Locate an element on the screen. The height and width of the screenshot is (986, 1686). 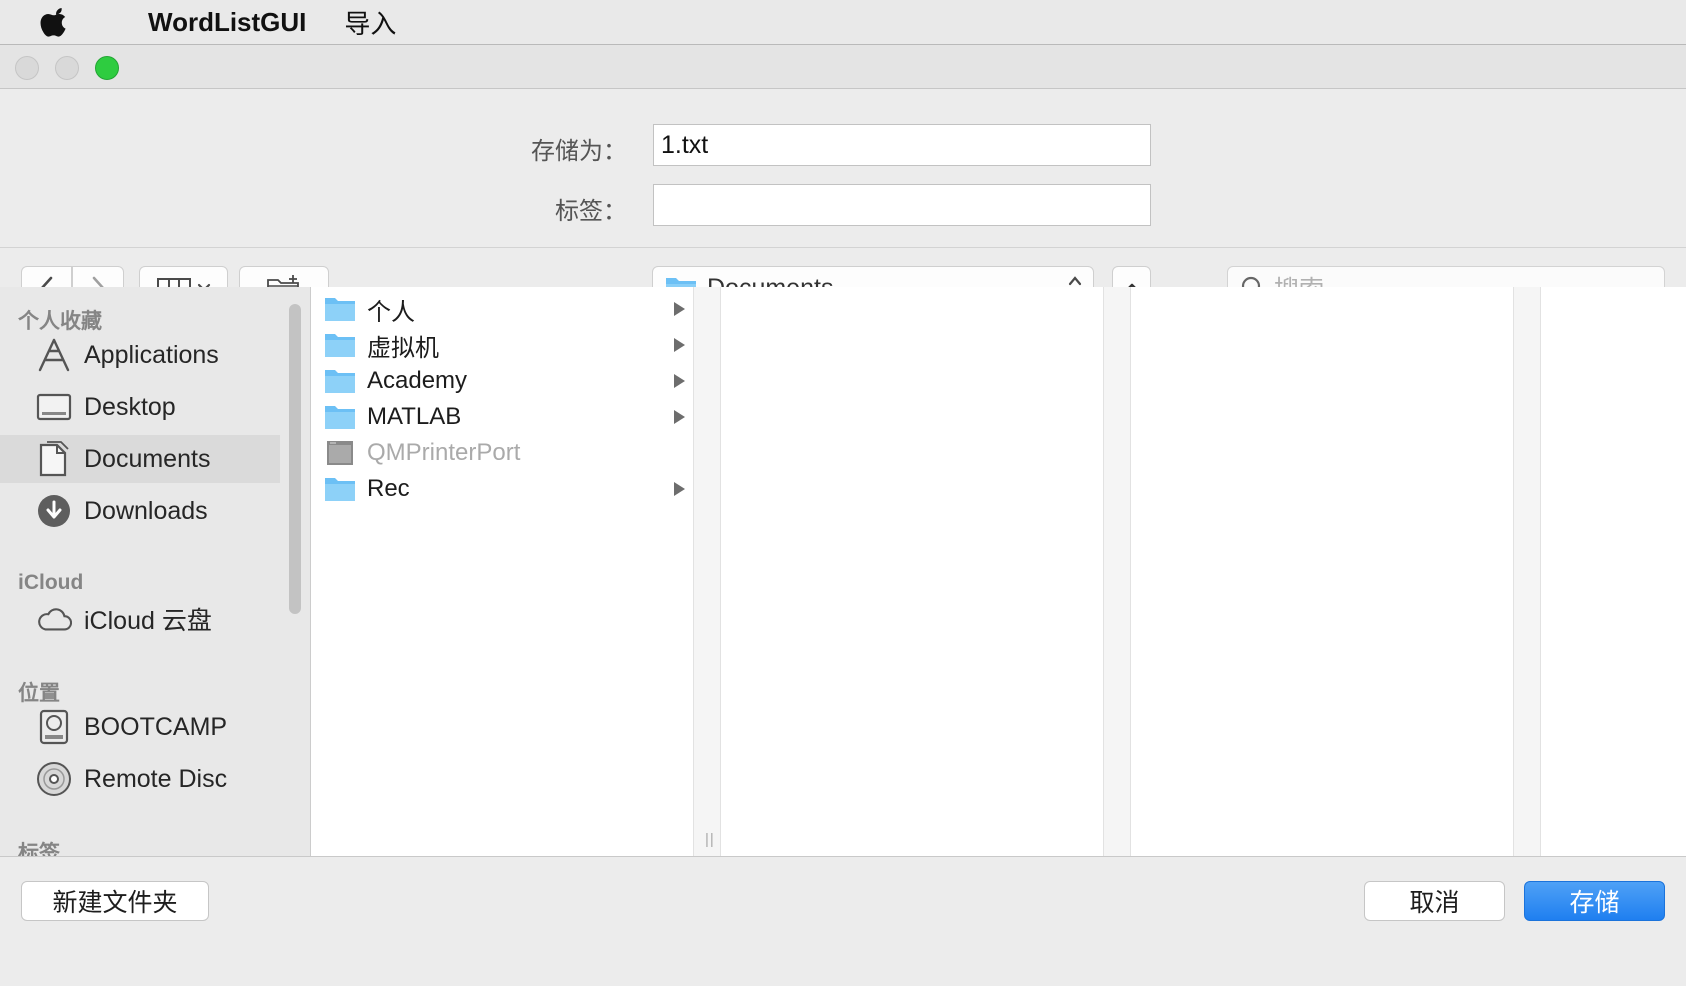
sidebar-section-tags: 标签 is located at coordinates (39, 849).